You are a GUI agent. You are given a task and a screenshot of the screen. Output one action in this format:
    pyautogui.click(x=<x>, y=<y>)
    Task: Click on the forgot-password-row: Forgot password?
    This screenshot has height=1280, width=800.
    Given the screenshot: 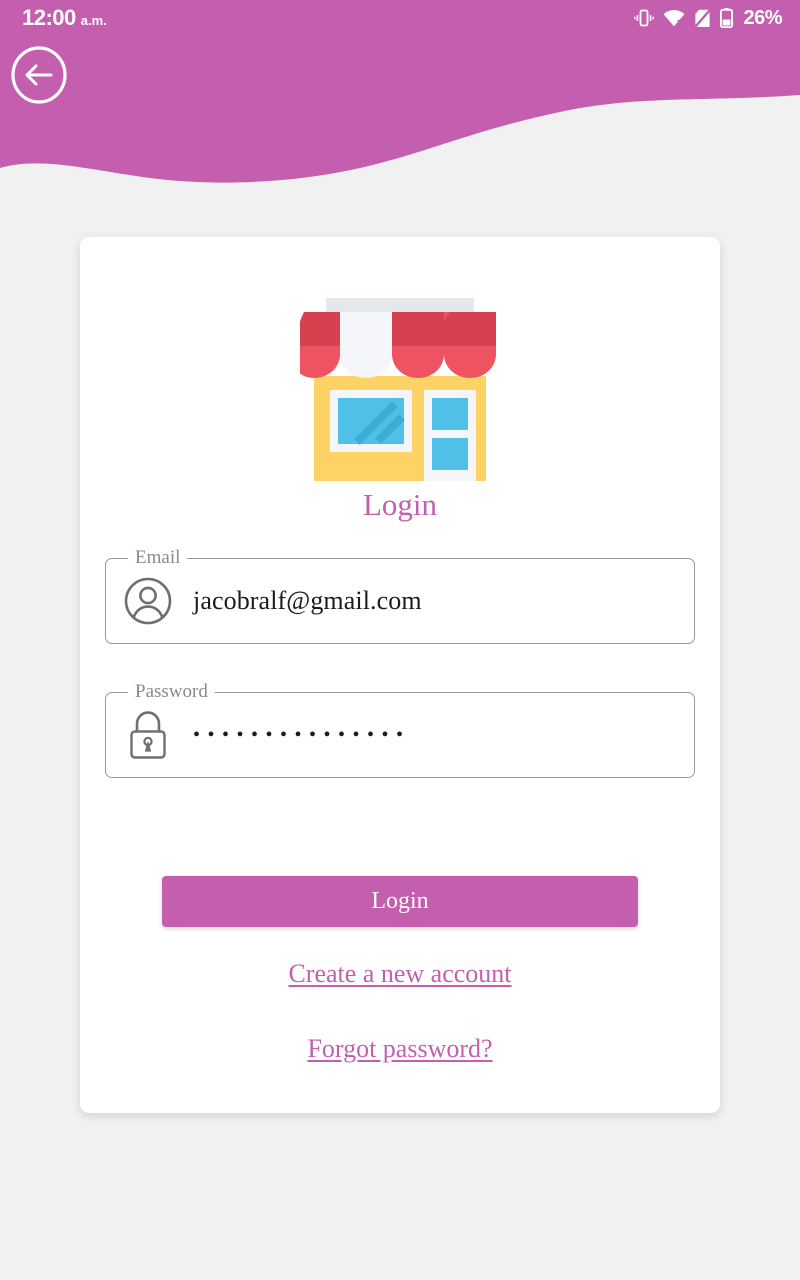 What is the action you would take?
    pyautogui.click(x=400, y=1049)
    